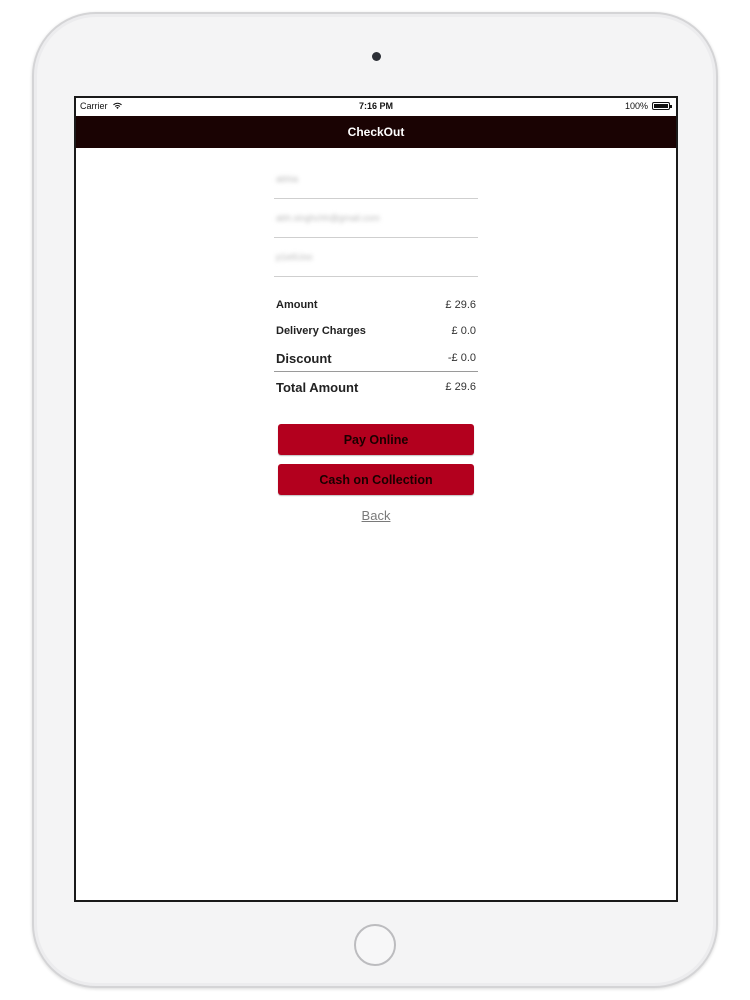  What do you see at coordinates (463, 331) in the screenshot?
I see `delivery-value: £ 0.0` at bounding box center [463, 331].